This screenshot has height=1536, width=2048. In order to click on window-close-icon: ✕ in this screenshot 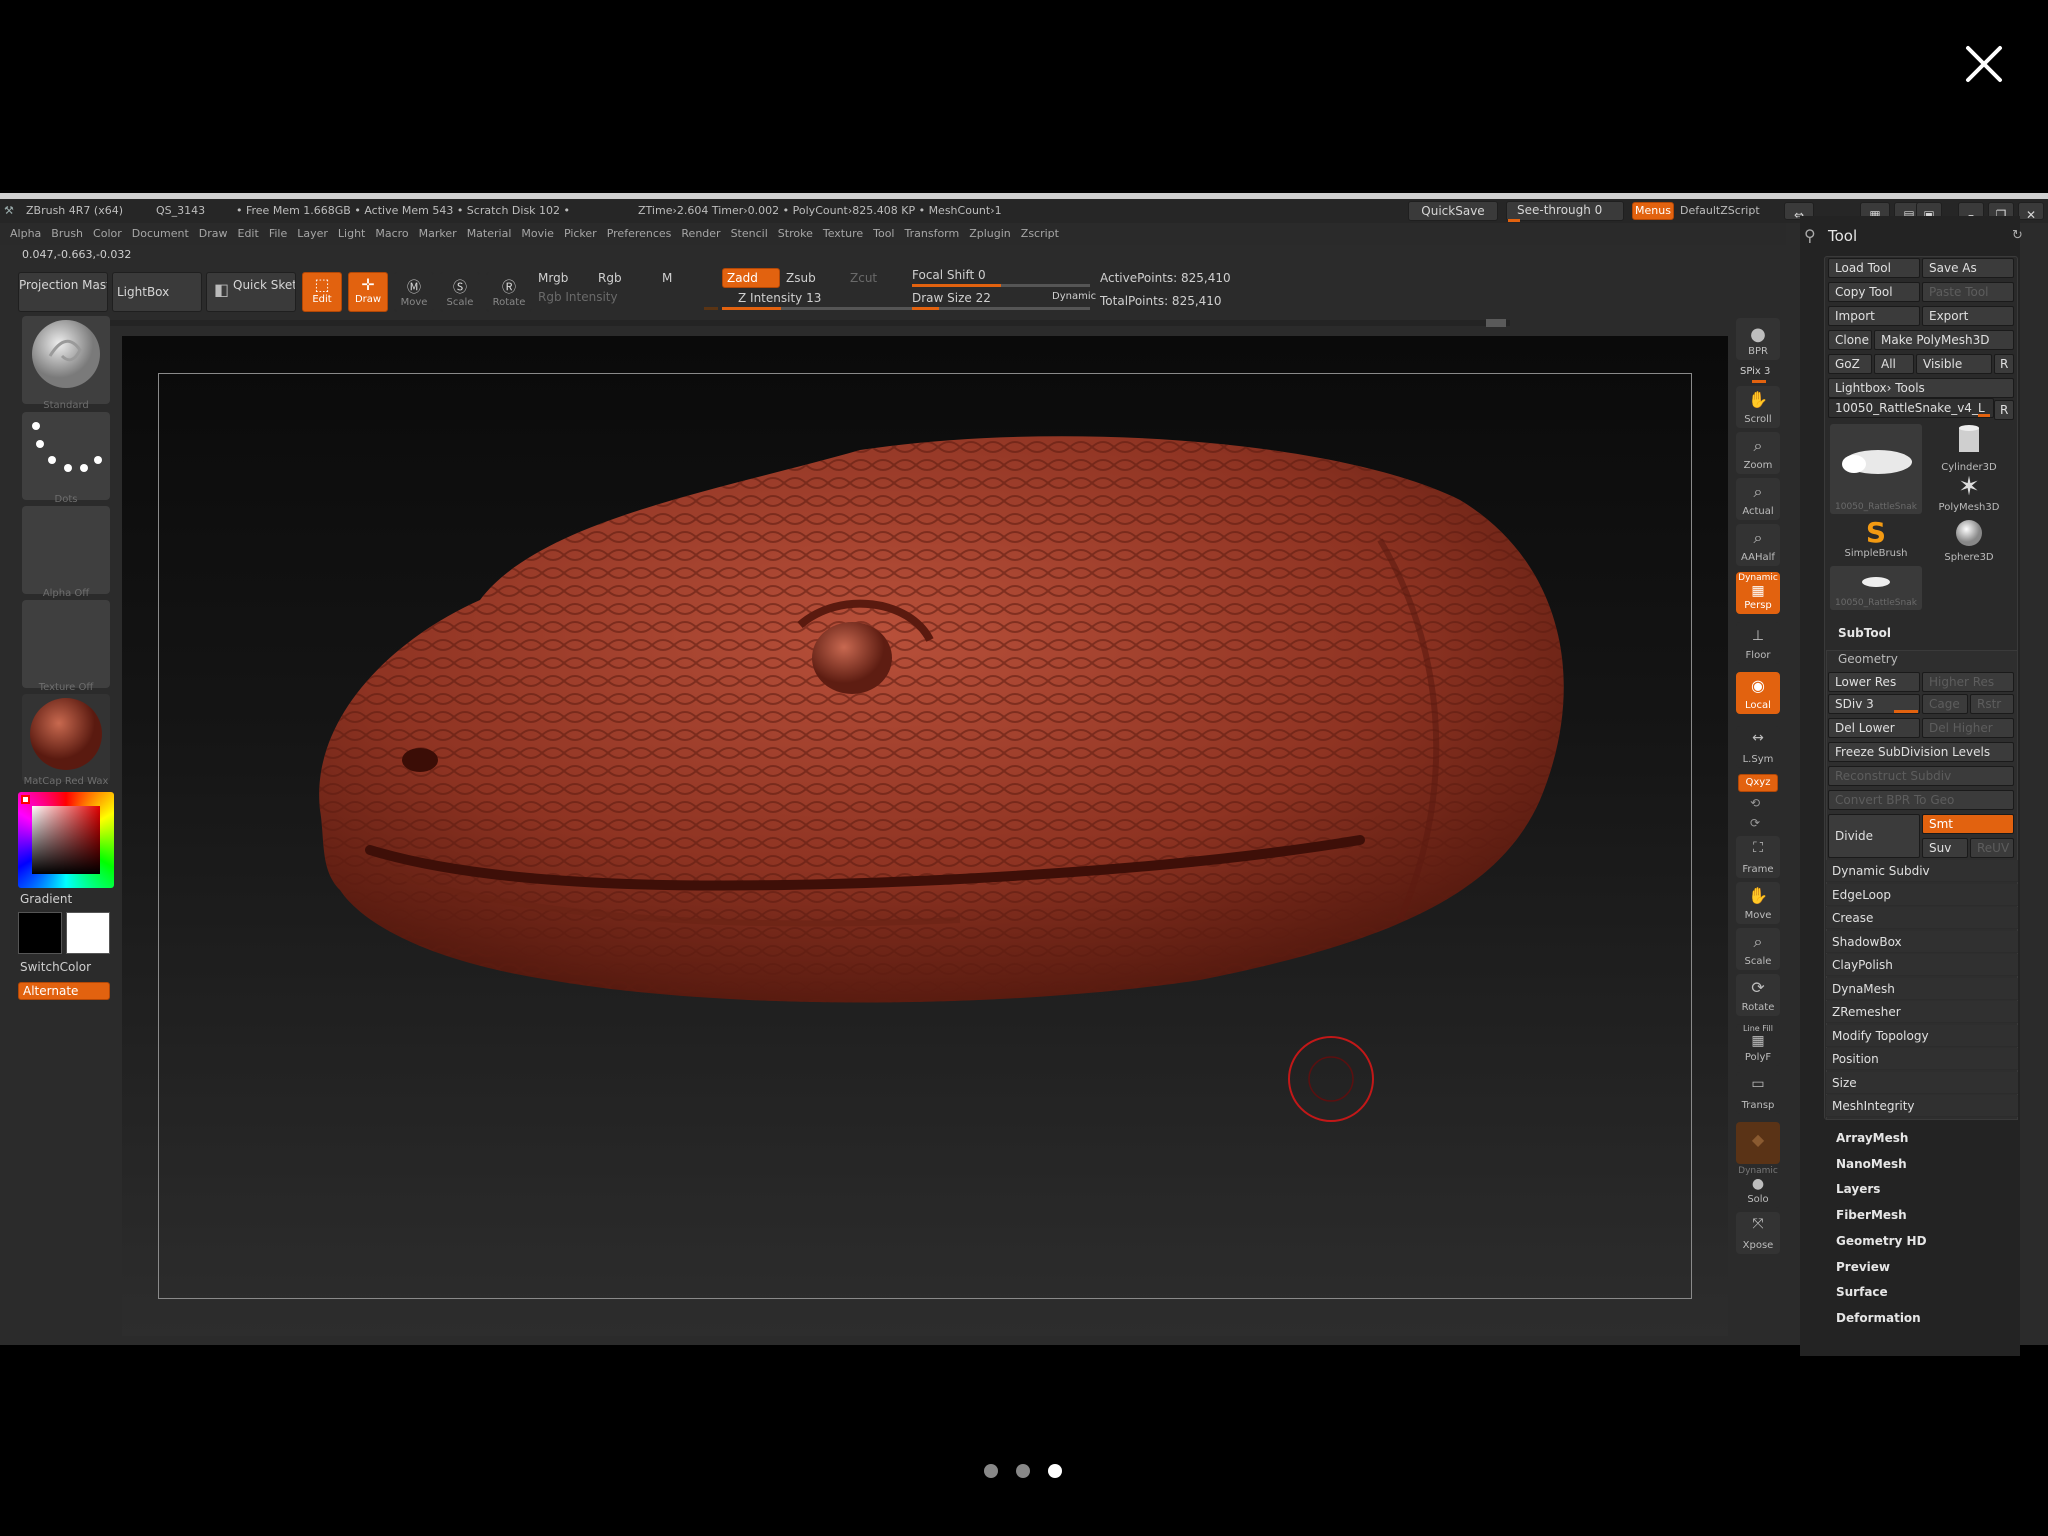, I will do `click(2031, 211)`.